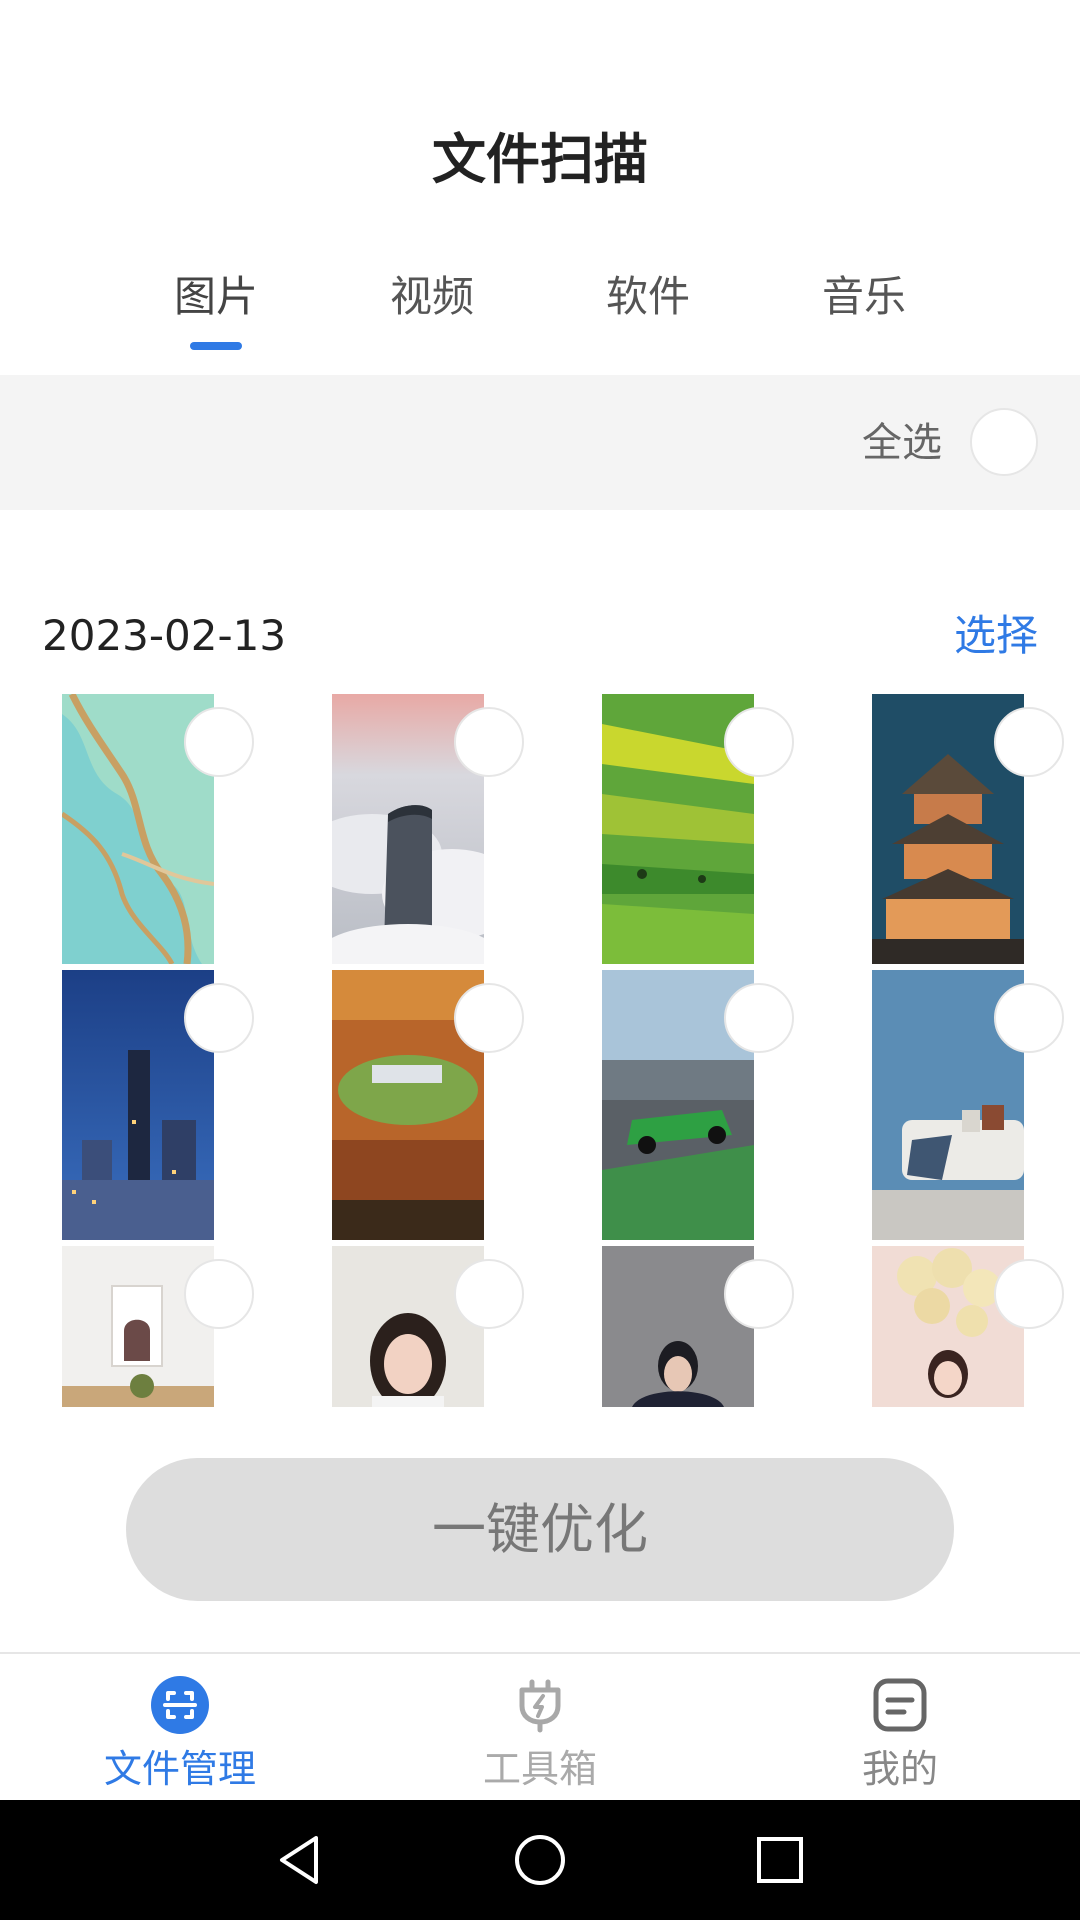  I want to click on system-nav-bar, so click(540, 1860).